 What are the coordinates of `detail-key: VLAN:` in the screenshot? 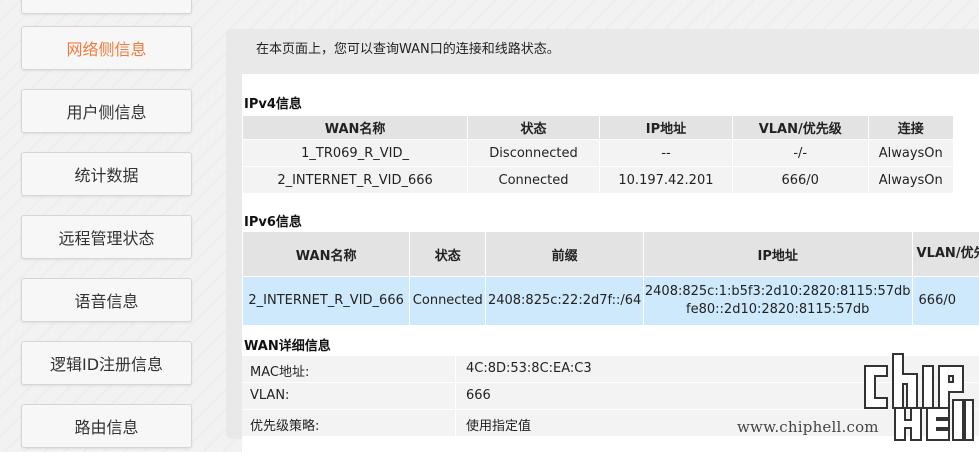 It's located at (270, 395).